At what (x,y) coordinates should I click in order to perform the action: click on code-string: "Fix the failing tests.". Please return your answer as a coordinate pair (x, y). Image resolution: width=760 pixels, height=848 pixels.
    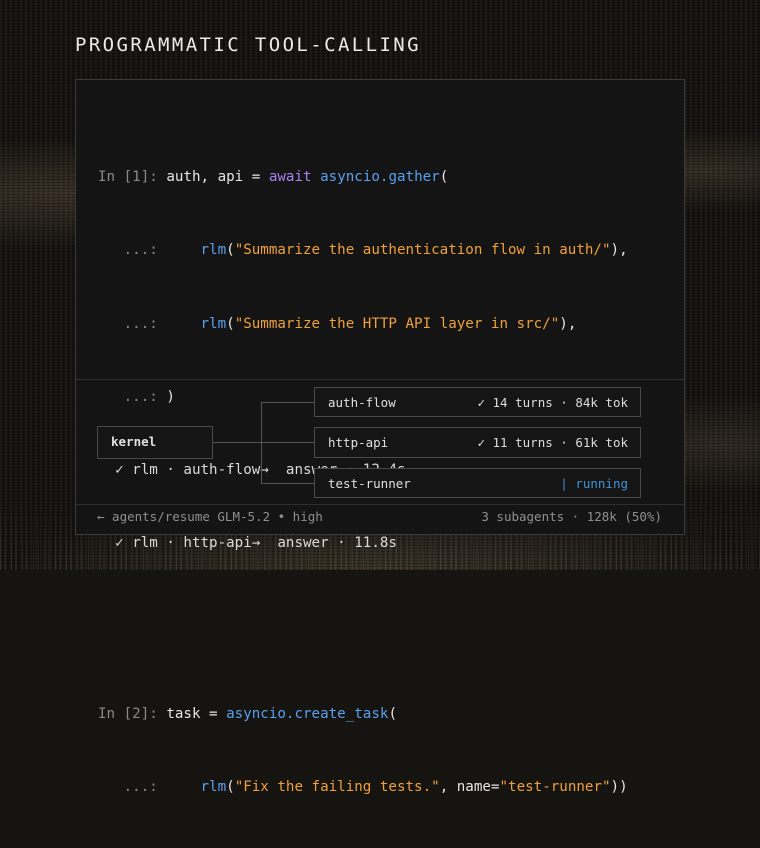
    Looking at the image, I should click on (337, 787).